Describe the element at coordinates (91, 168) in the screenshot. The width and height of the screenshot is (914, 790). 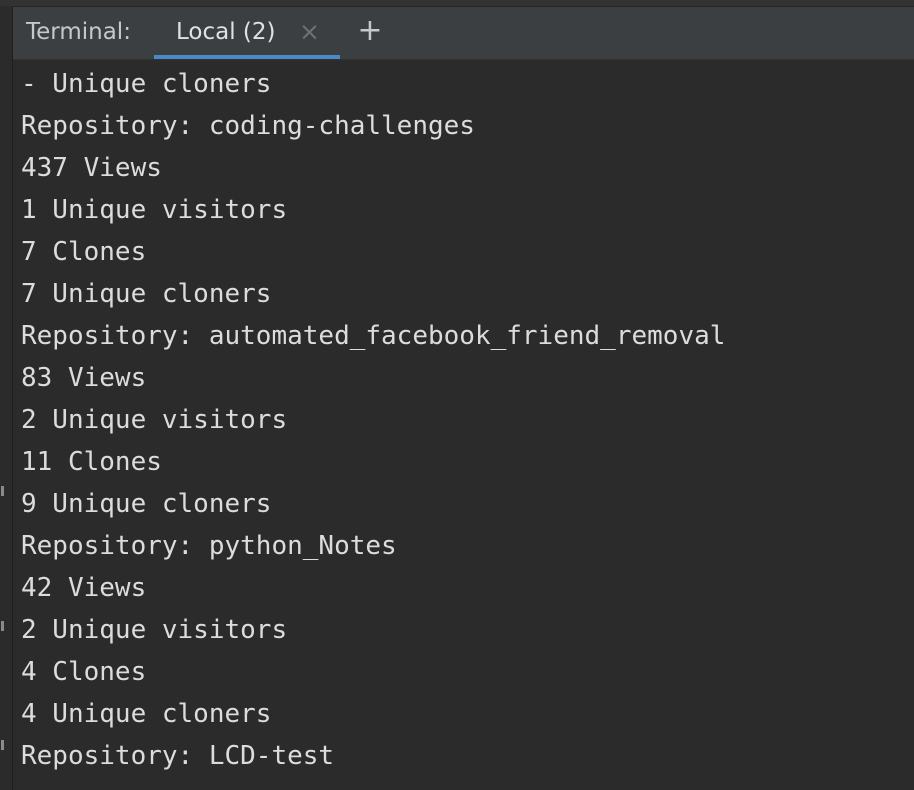
I see `terminal-line: 437 Views` at that location.